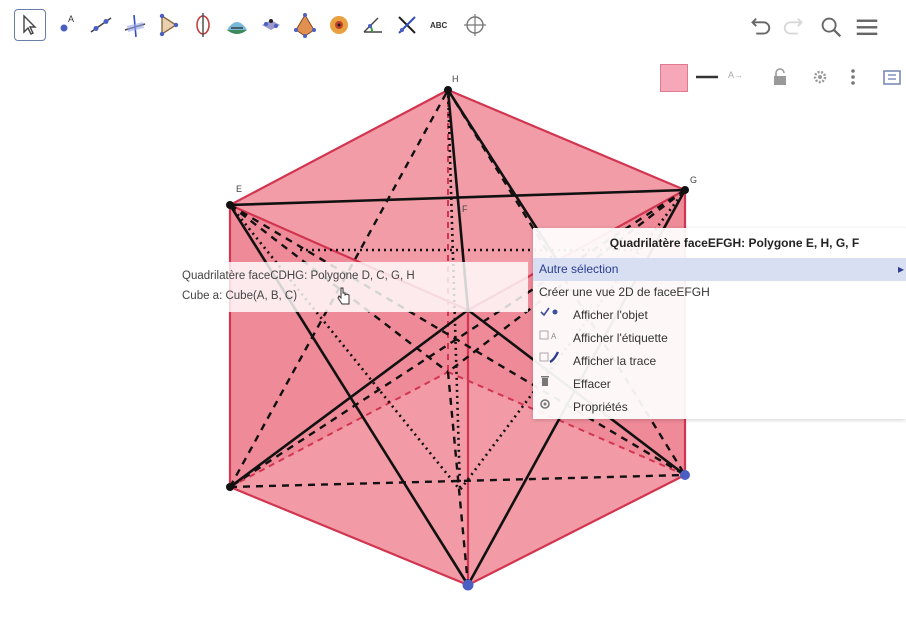  What do you see at coordinates (553, 407) in the screenshot?
I see `gear-icon` at bounding box center [553, 407].